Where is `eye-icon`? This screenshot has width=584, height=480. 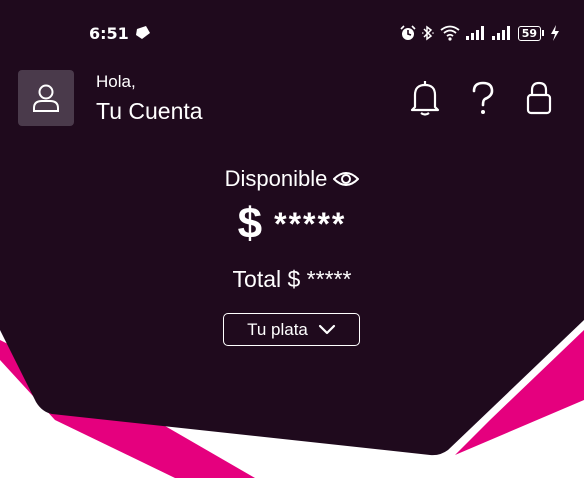 eye-icon is located at coordinates (346, 179).